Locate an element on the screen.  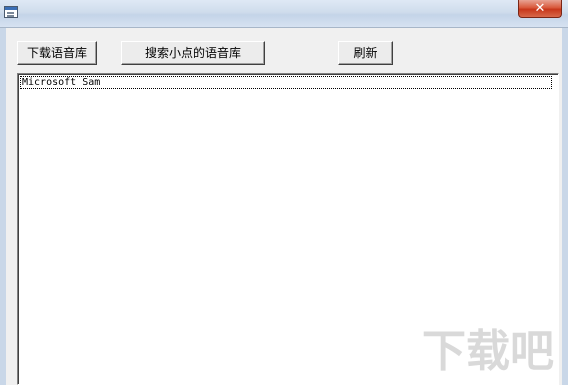
refresh-button: 刷新 is located at coordinates (365, 53).